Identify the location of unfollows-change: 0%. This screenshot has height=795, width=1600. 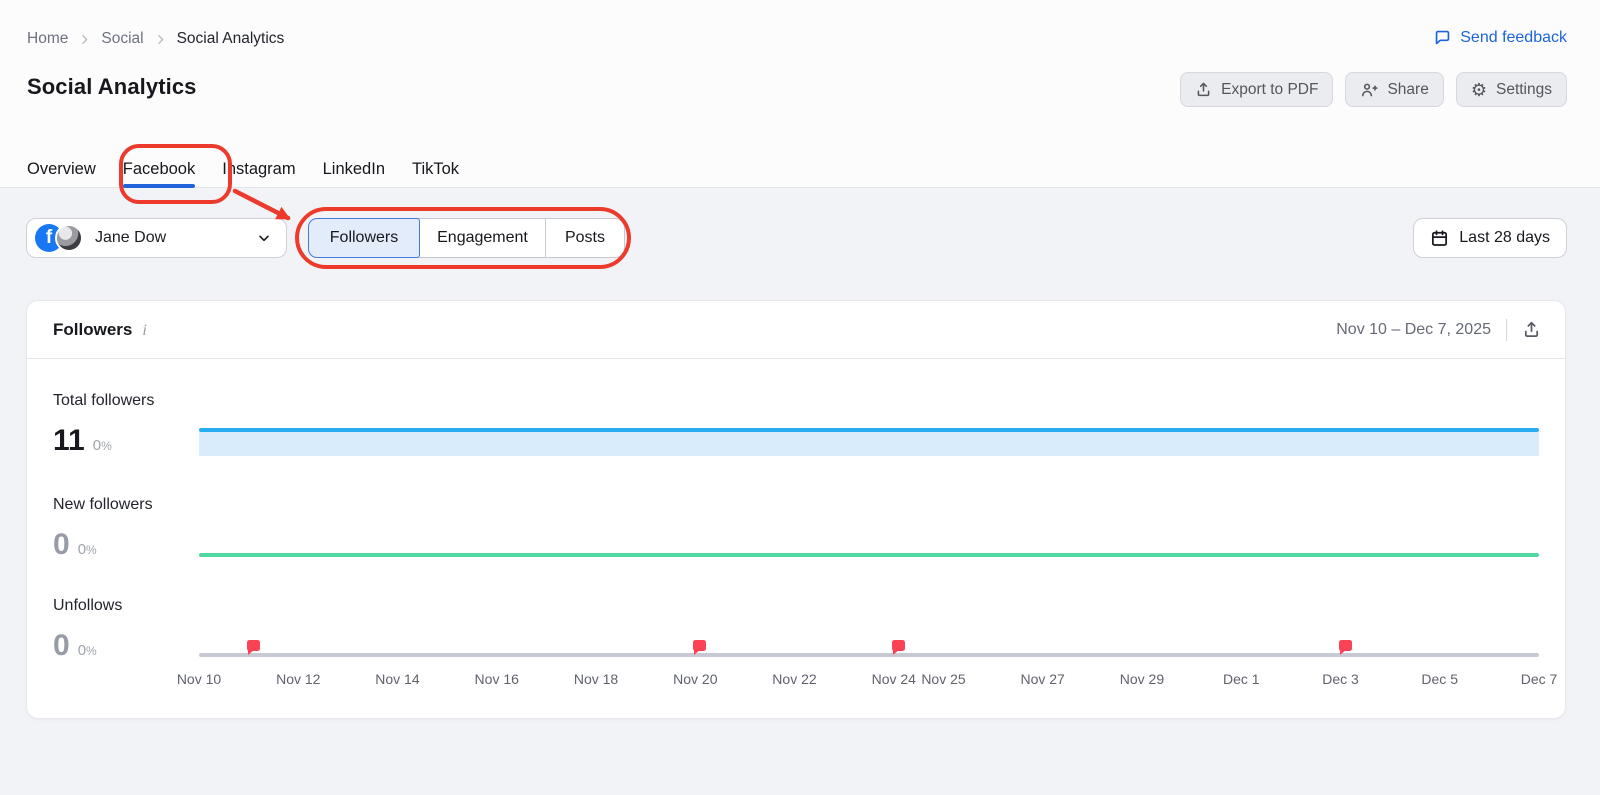
(87, 650).